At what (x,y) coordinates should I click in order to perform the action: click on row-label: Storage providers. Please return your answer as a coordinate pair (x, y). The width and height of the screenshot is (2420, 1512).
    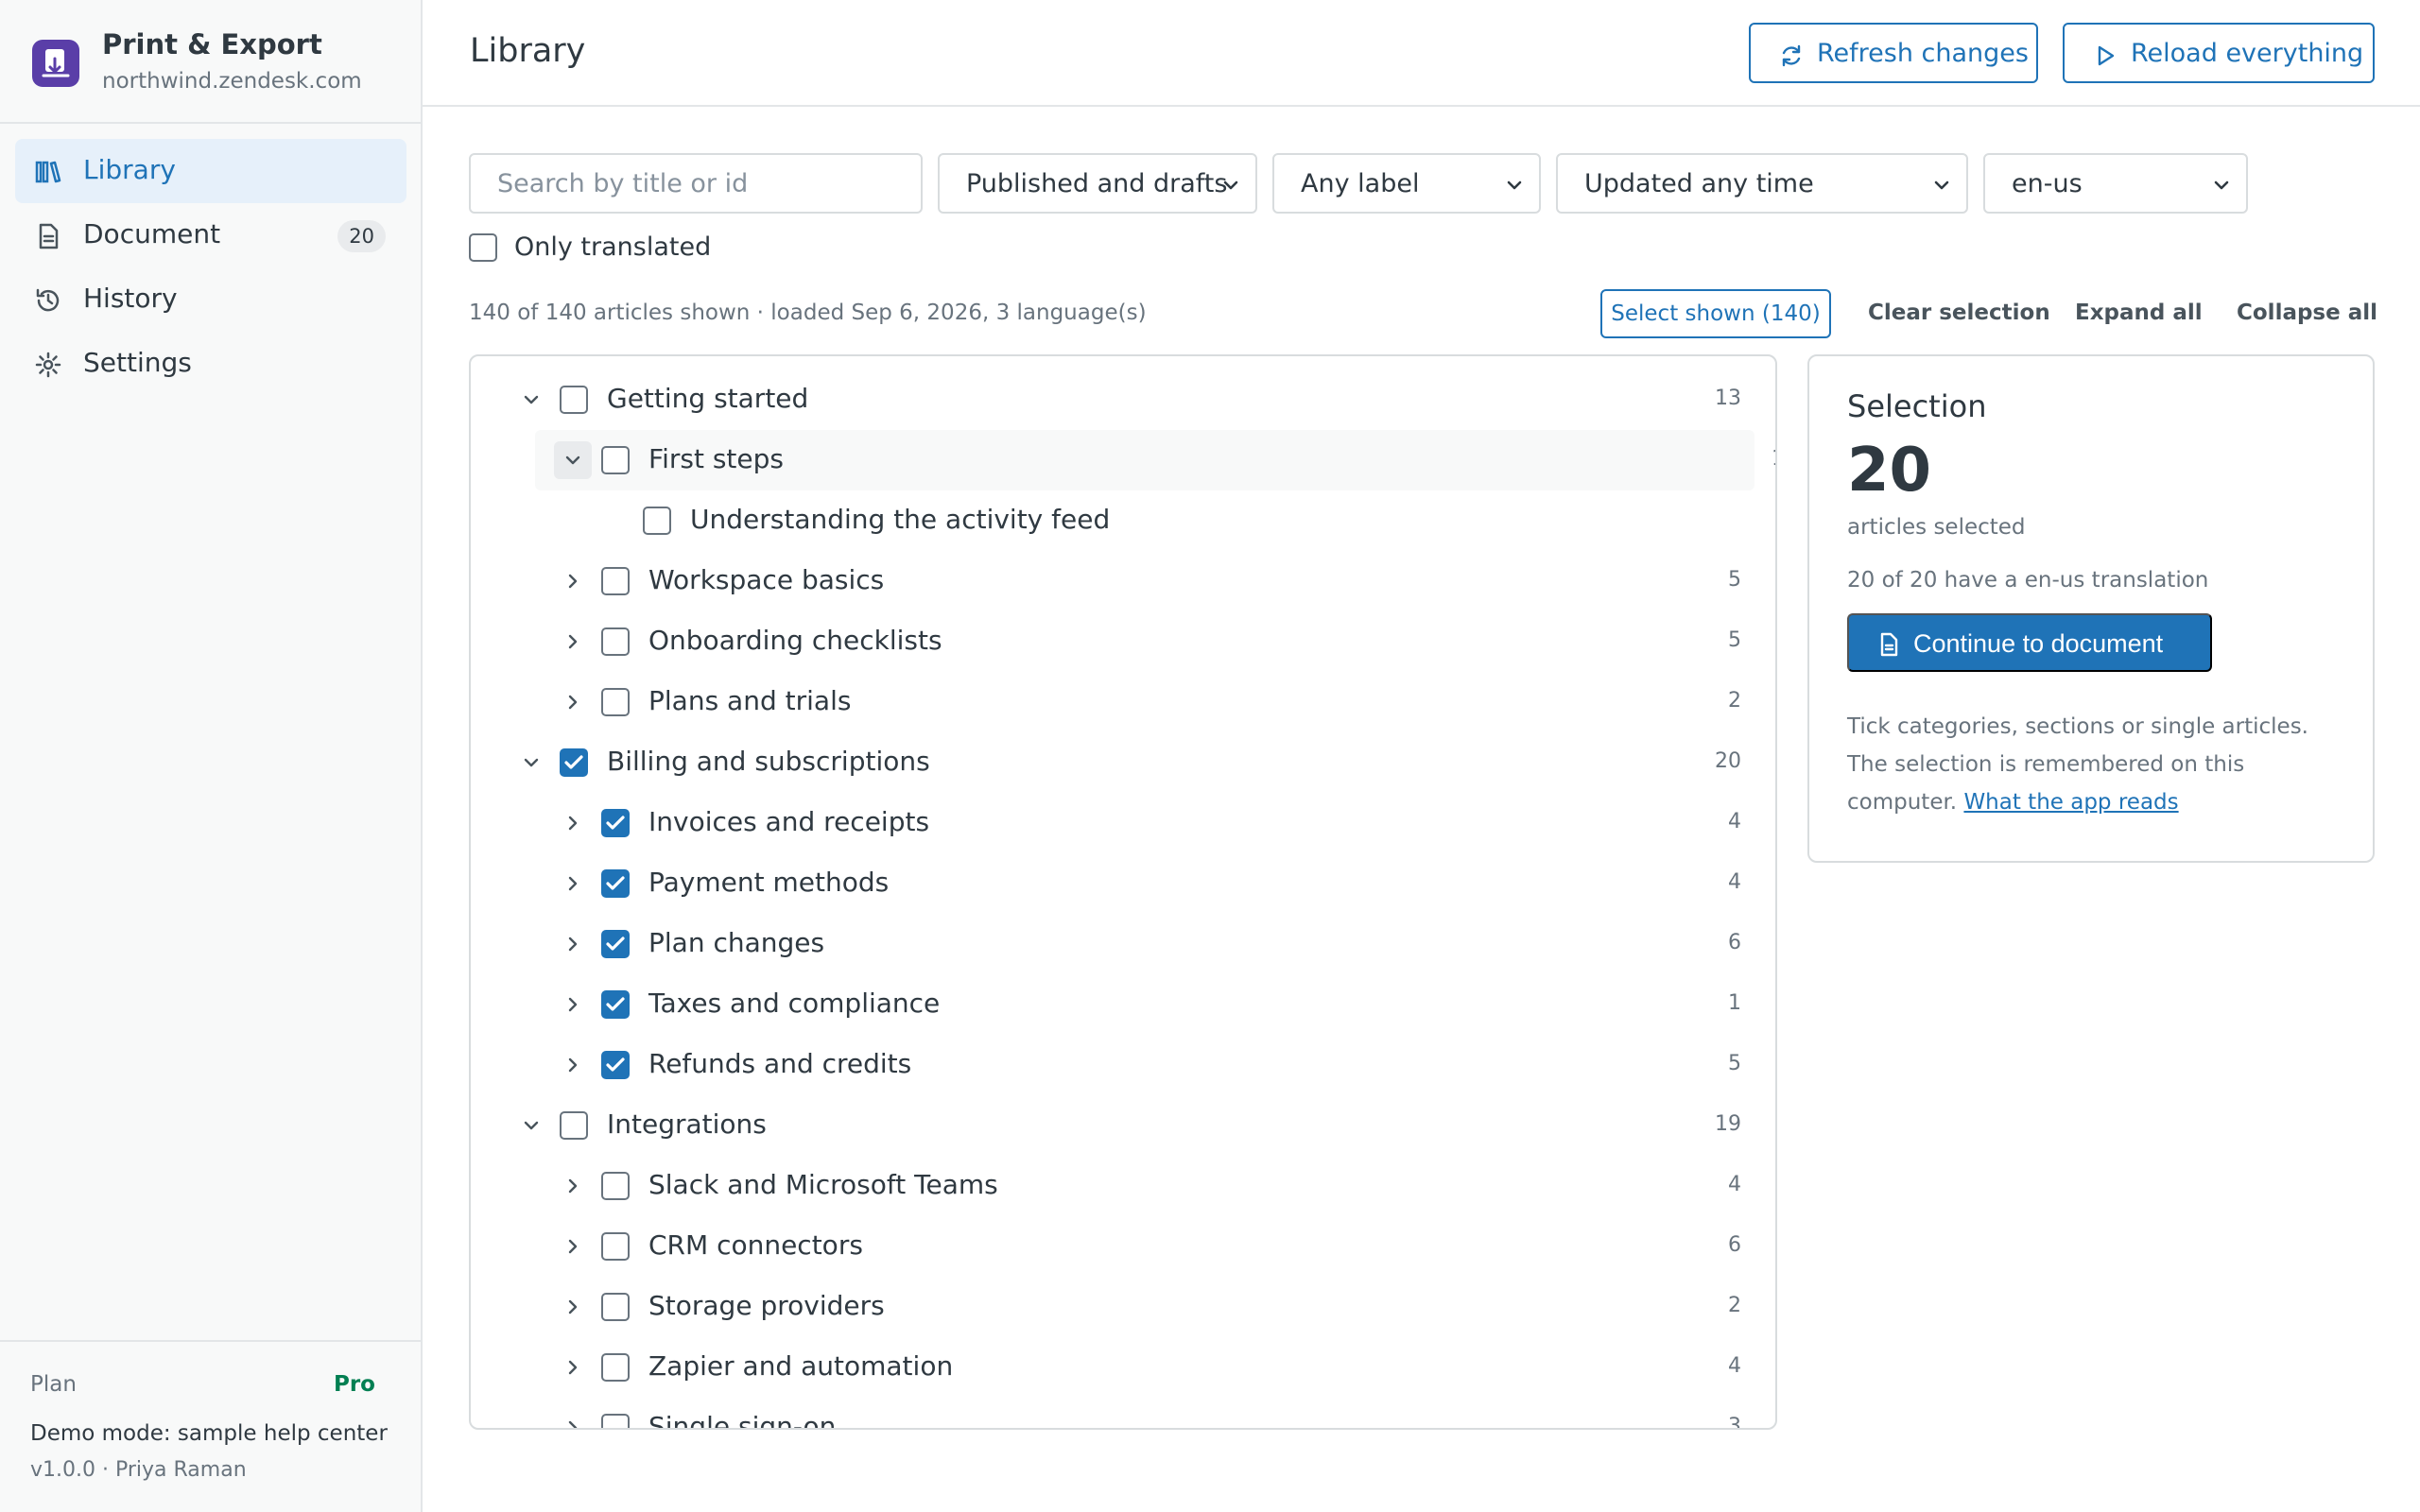
    Looking at the image, I should click on (767, 1305).